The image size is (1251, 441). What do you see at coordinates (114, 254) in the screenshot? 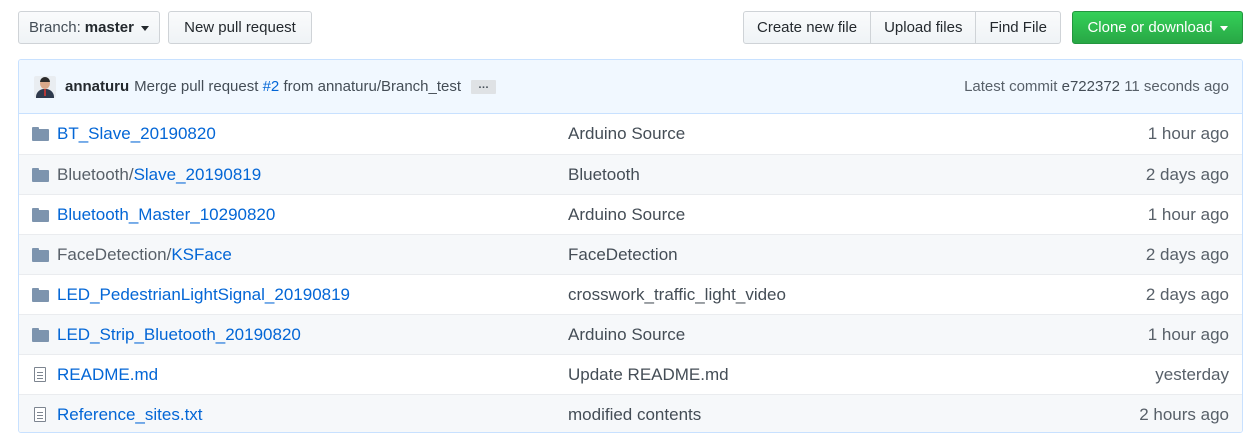
I see `file-dir-prefix: FaceDetection/` at bounding box center [114, 254].